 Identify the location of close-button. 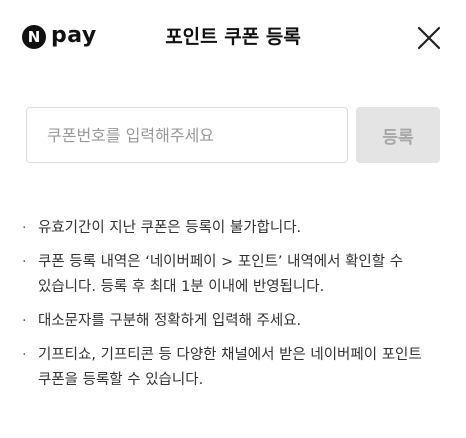
(429, 38).